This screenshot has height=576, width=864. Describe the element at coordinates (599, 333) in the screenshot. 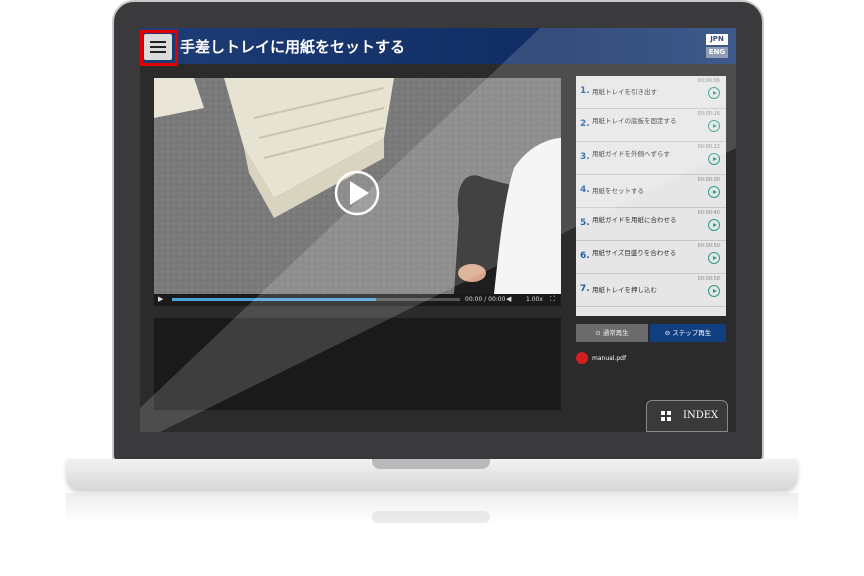

I see `play-circle-icon: ⊙` at that location.